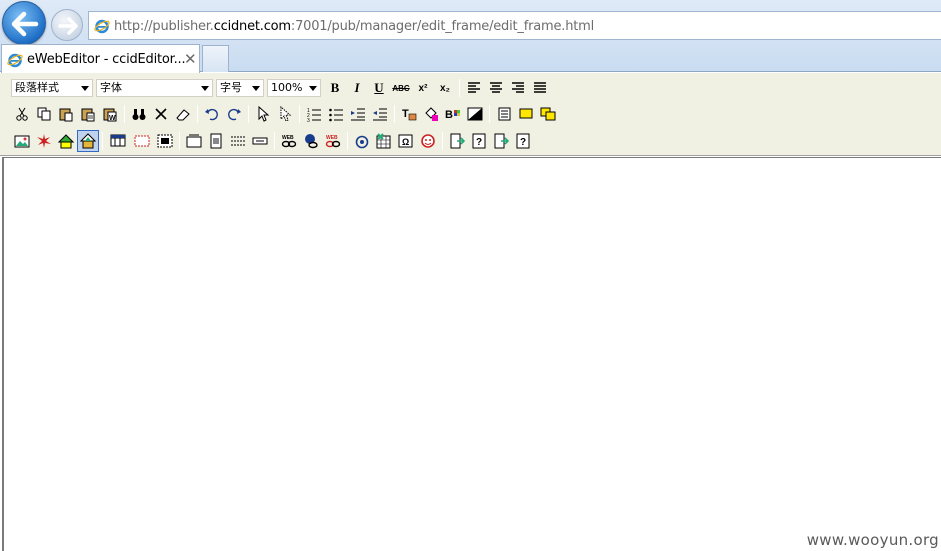 The image size is (941, 551). I want to click on eraser-button, so click(183, 114).